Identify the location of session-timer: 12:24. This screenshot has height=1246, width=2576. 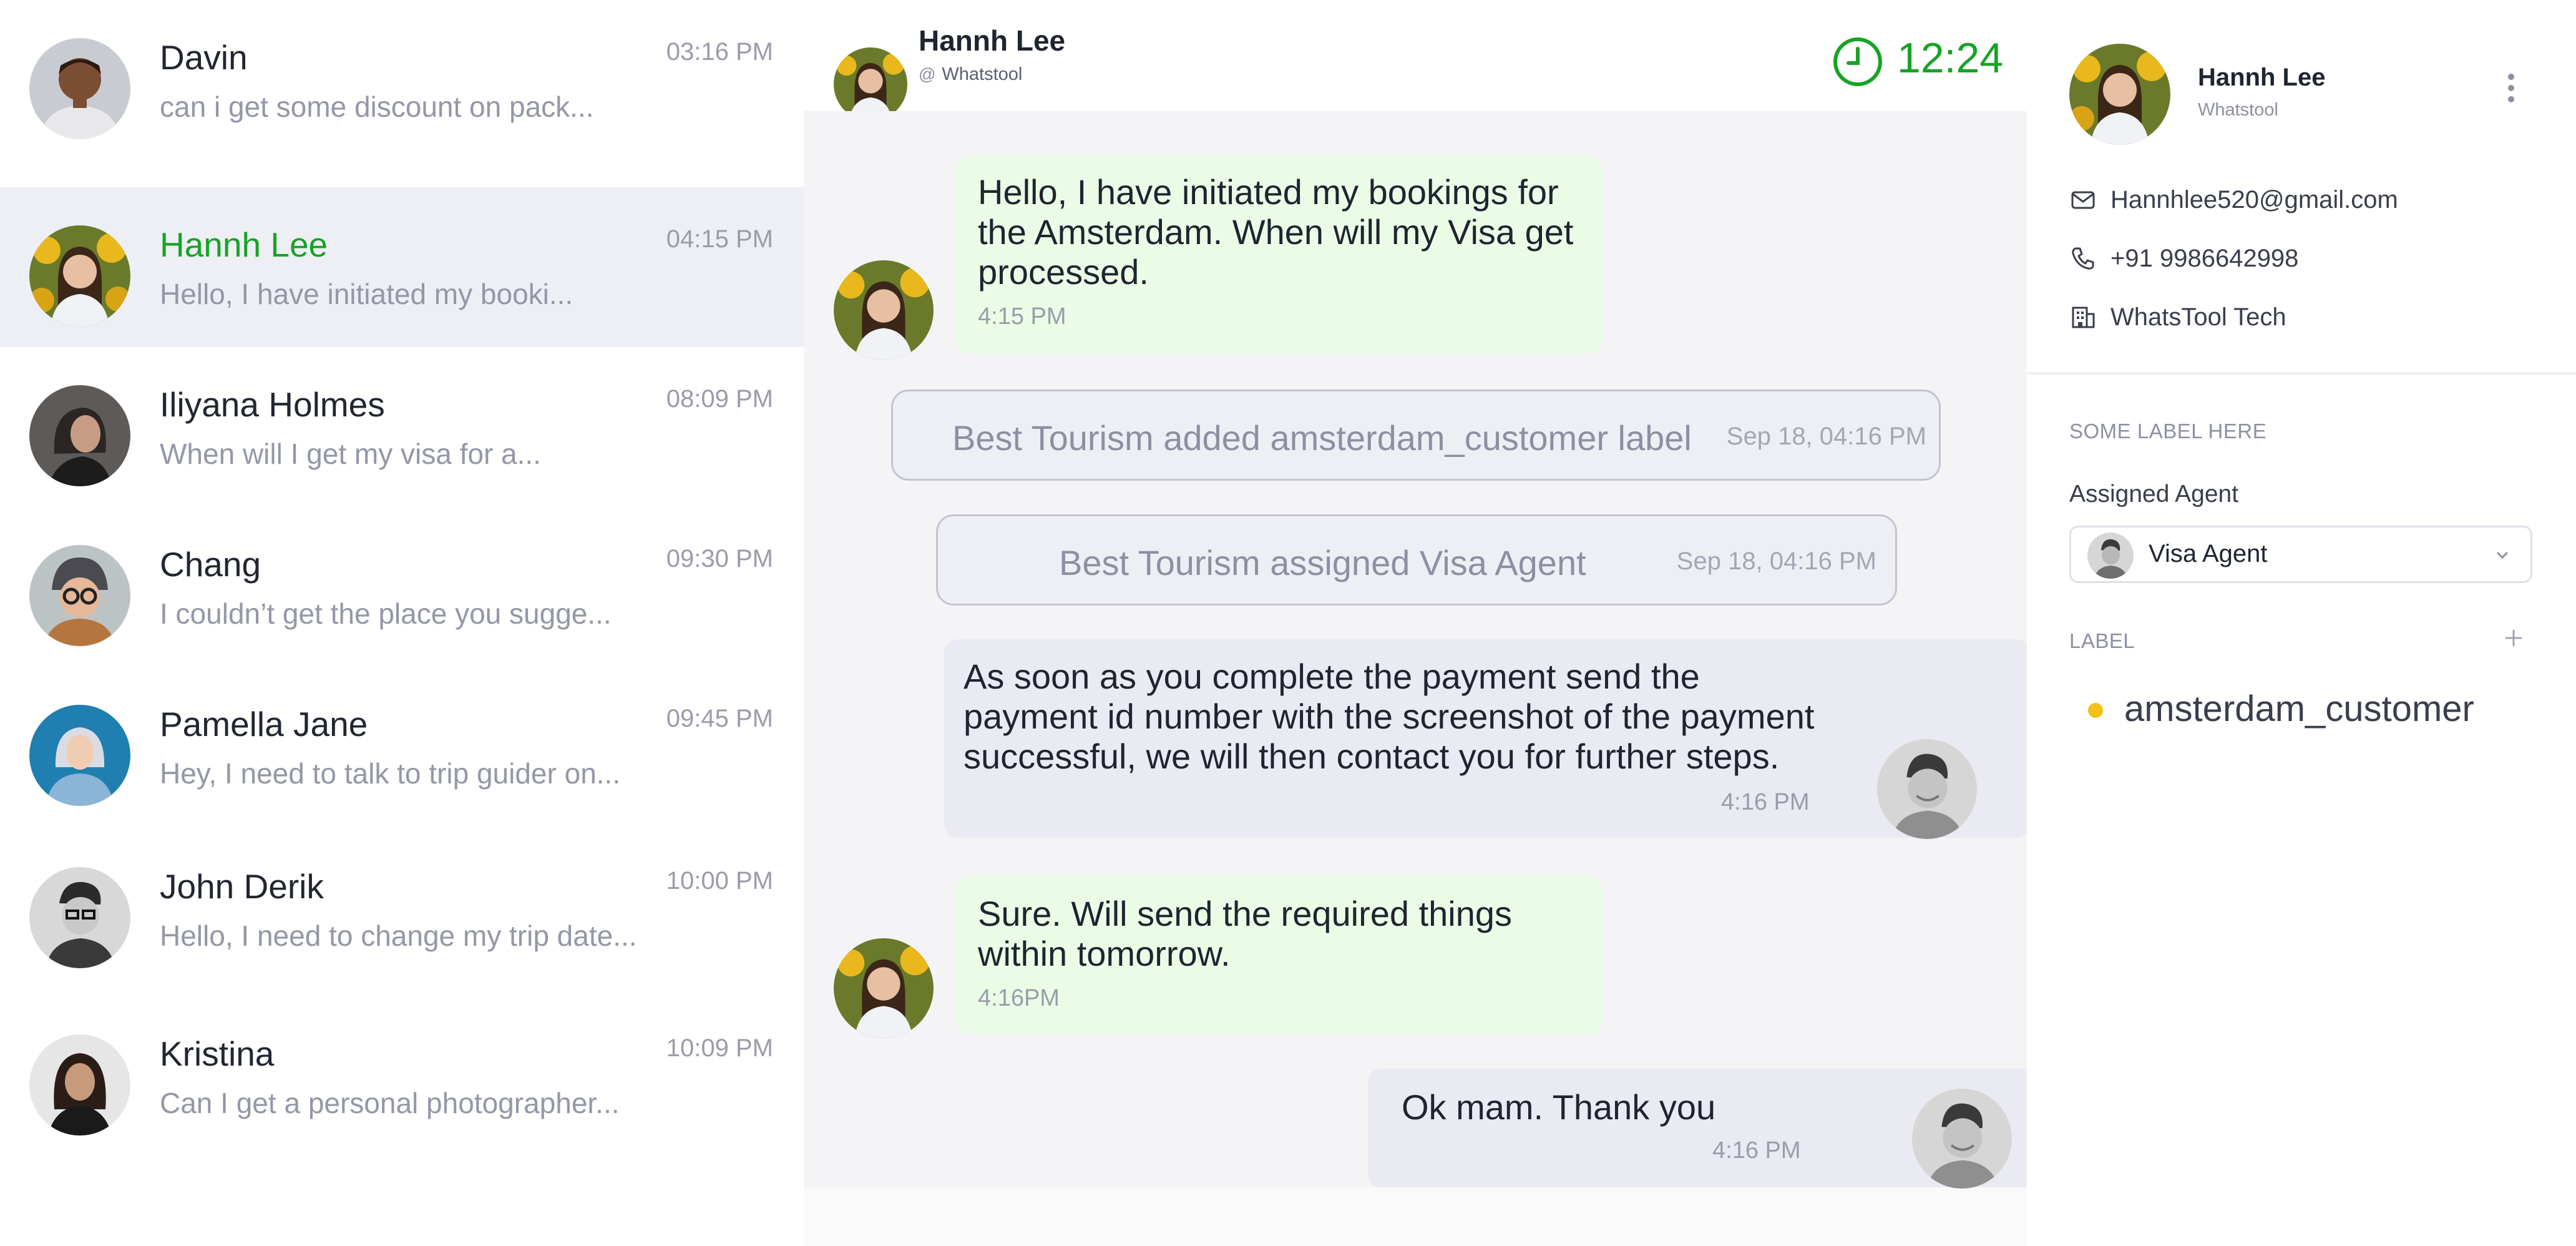
(1950, 58).